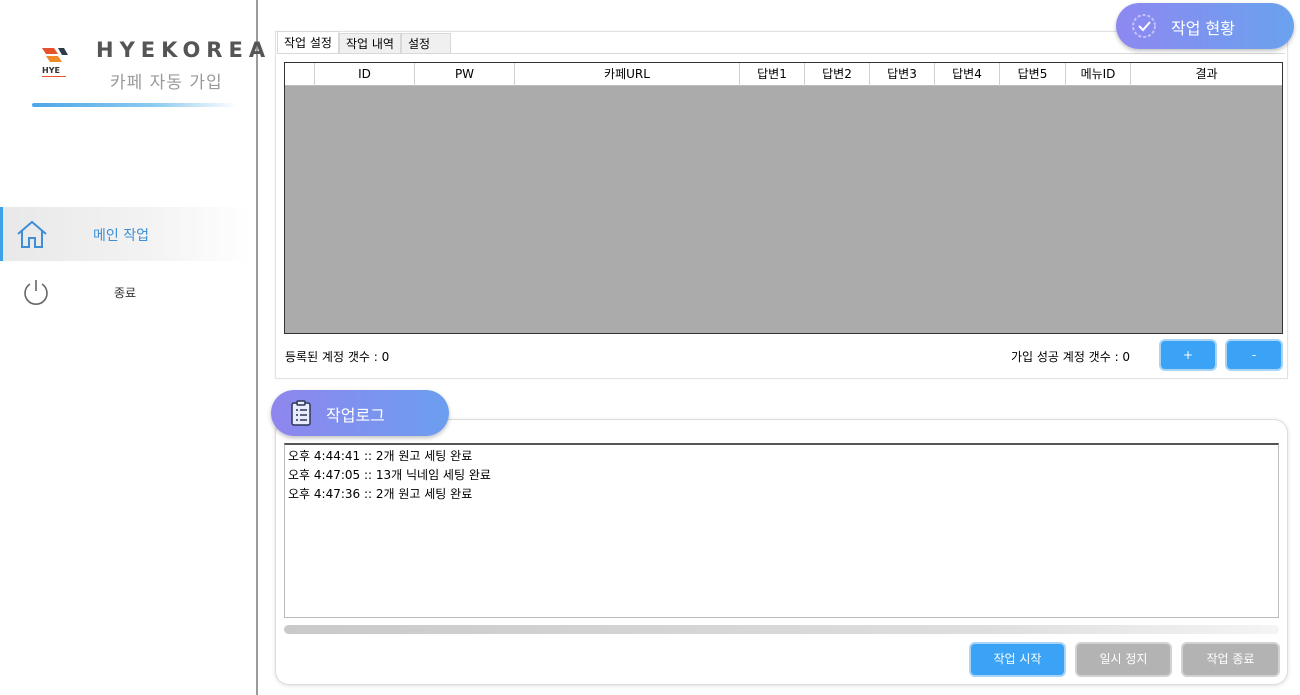 The image size is (1300, 695). Describe the element at coordinates (967, 74) in the screenshot. I see `column-header-answer4: 답변4` at that location.